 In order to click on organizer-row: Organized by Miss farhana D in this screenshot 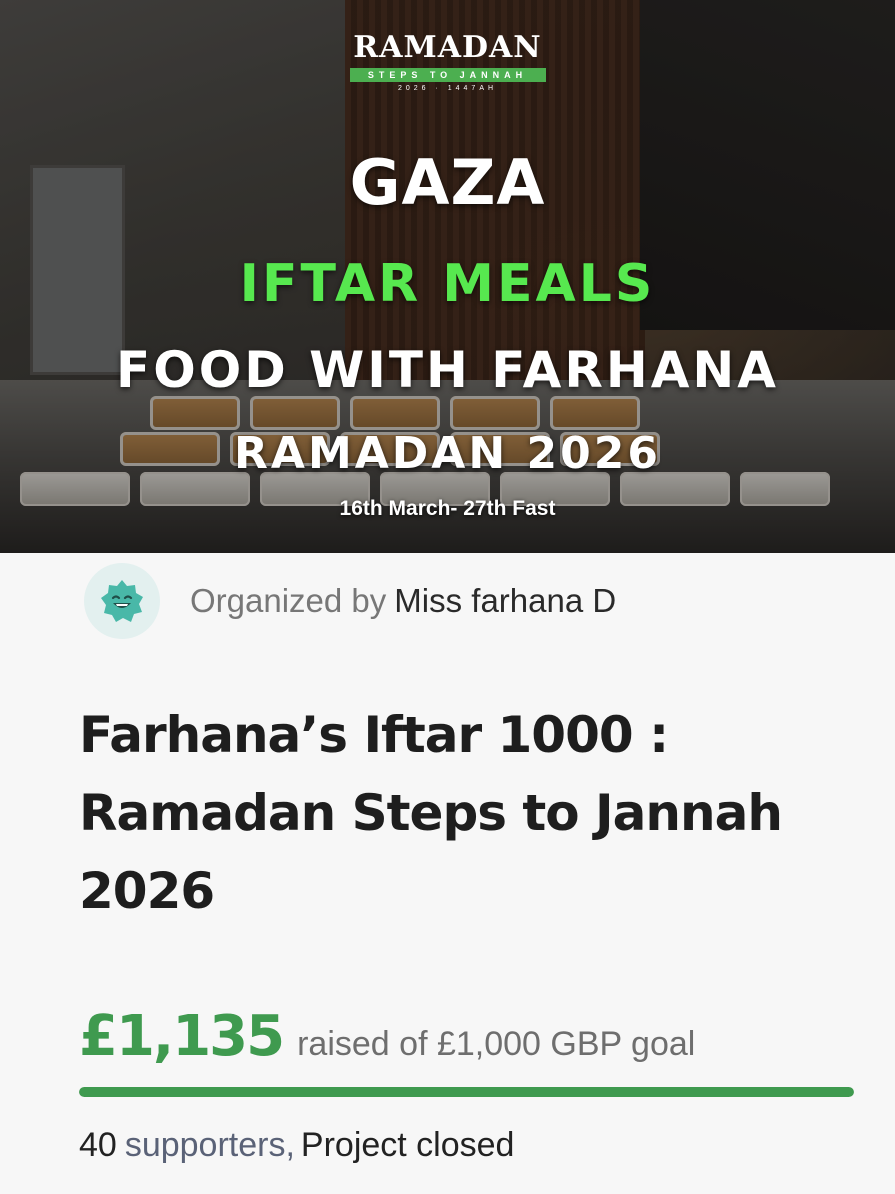, I will do `click(350, 601)`.